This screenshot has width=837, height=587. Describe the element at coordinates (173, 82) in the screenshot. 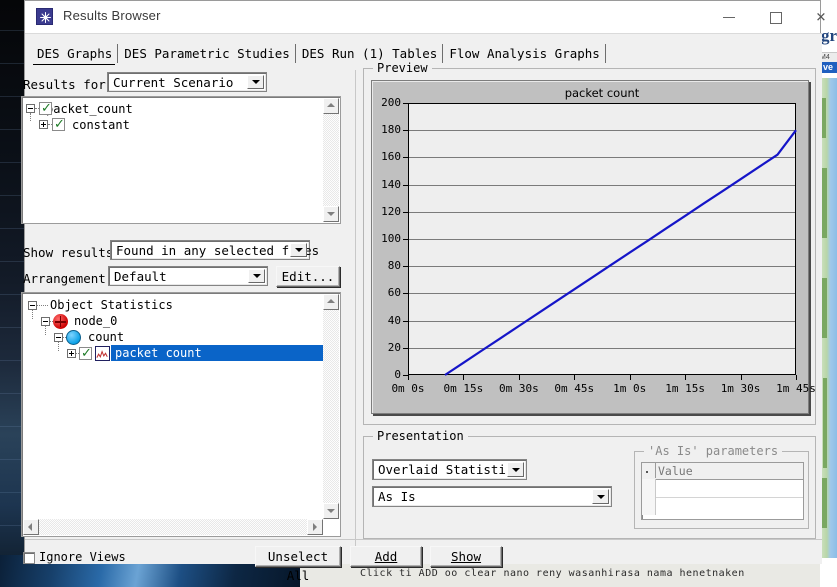

I see `results-for-value: Current Scenario` at that location.